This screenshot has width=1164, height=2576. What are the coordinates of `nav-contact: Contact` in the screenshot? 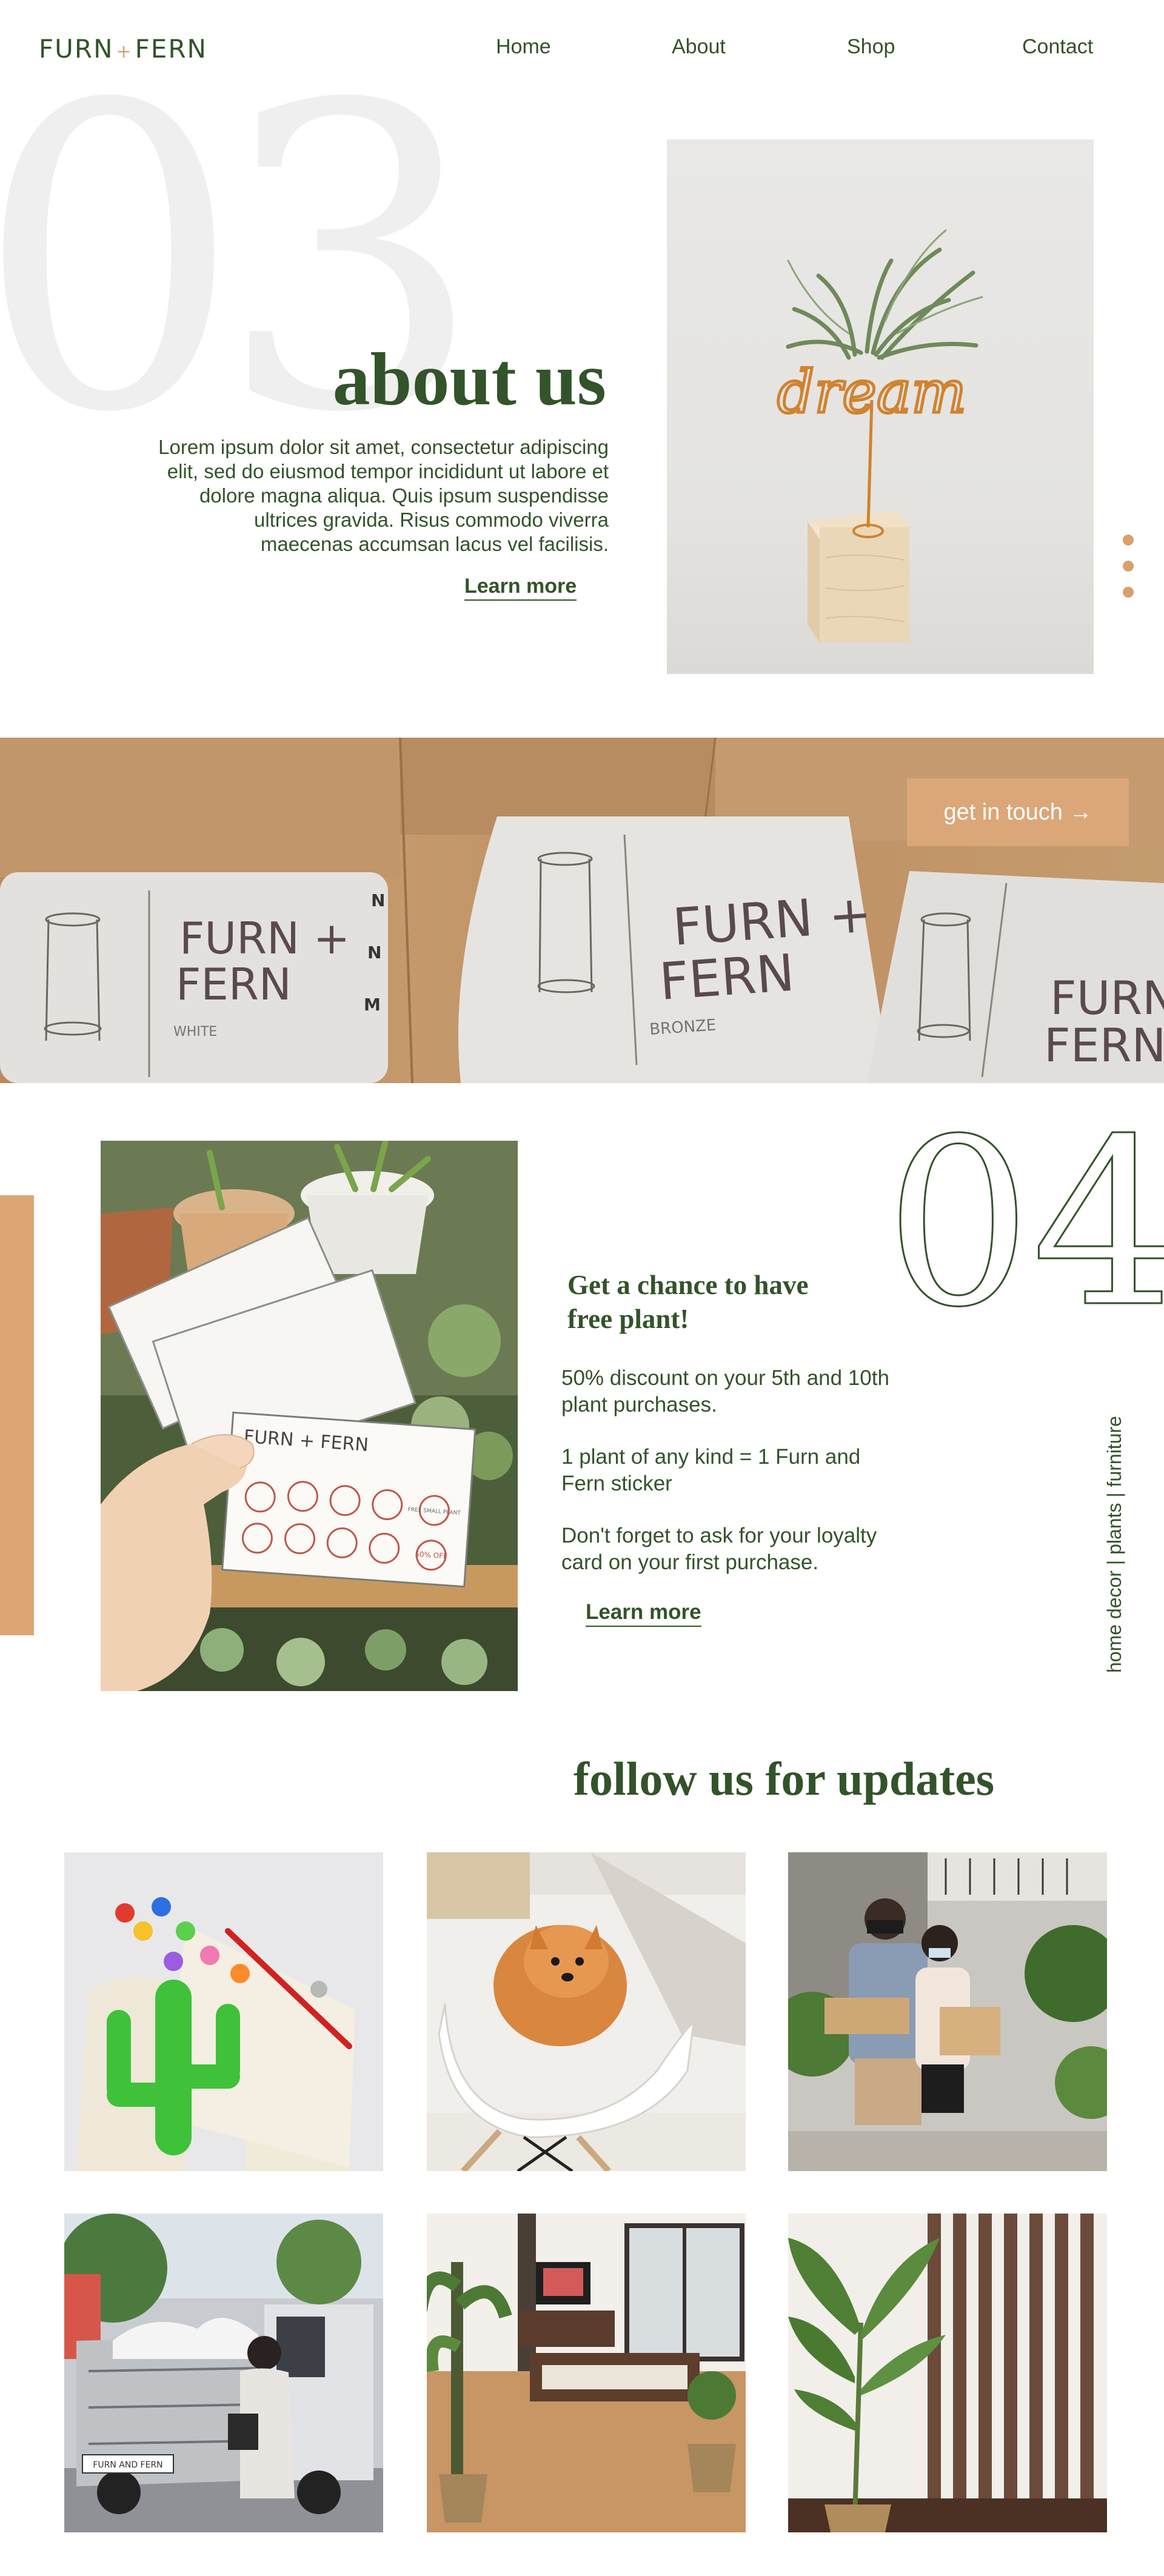 It's located at (1057, 47).